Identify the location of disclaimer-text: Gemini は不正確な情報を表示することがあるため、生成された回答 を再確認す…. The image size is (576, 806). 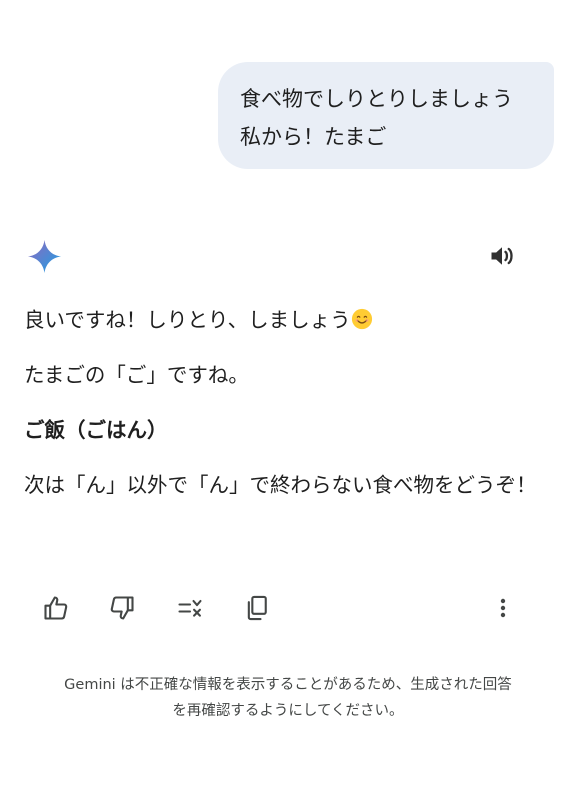
(288, 698).